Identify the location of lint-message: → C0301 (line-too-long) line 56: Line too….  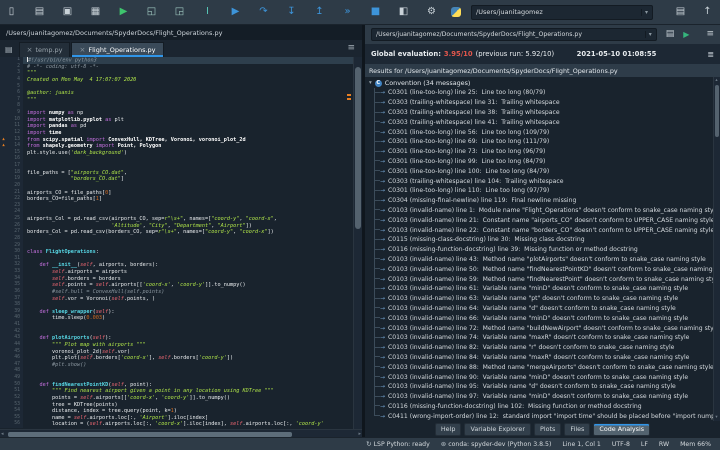
(542, 132).